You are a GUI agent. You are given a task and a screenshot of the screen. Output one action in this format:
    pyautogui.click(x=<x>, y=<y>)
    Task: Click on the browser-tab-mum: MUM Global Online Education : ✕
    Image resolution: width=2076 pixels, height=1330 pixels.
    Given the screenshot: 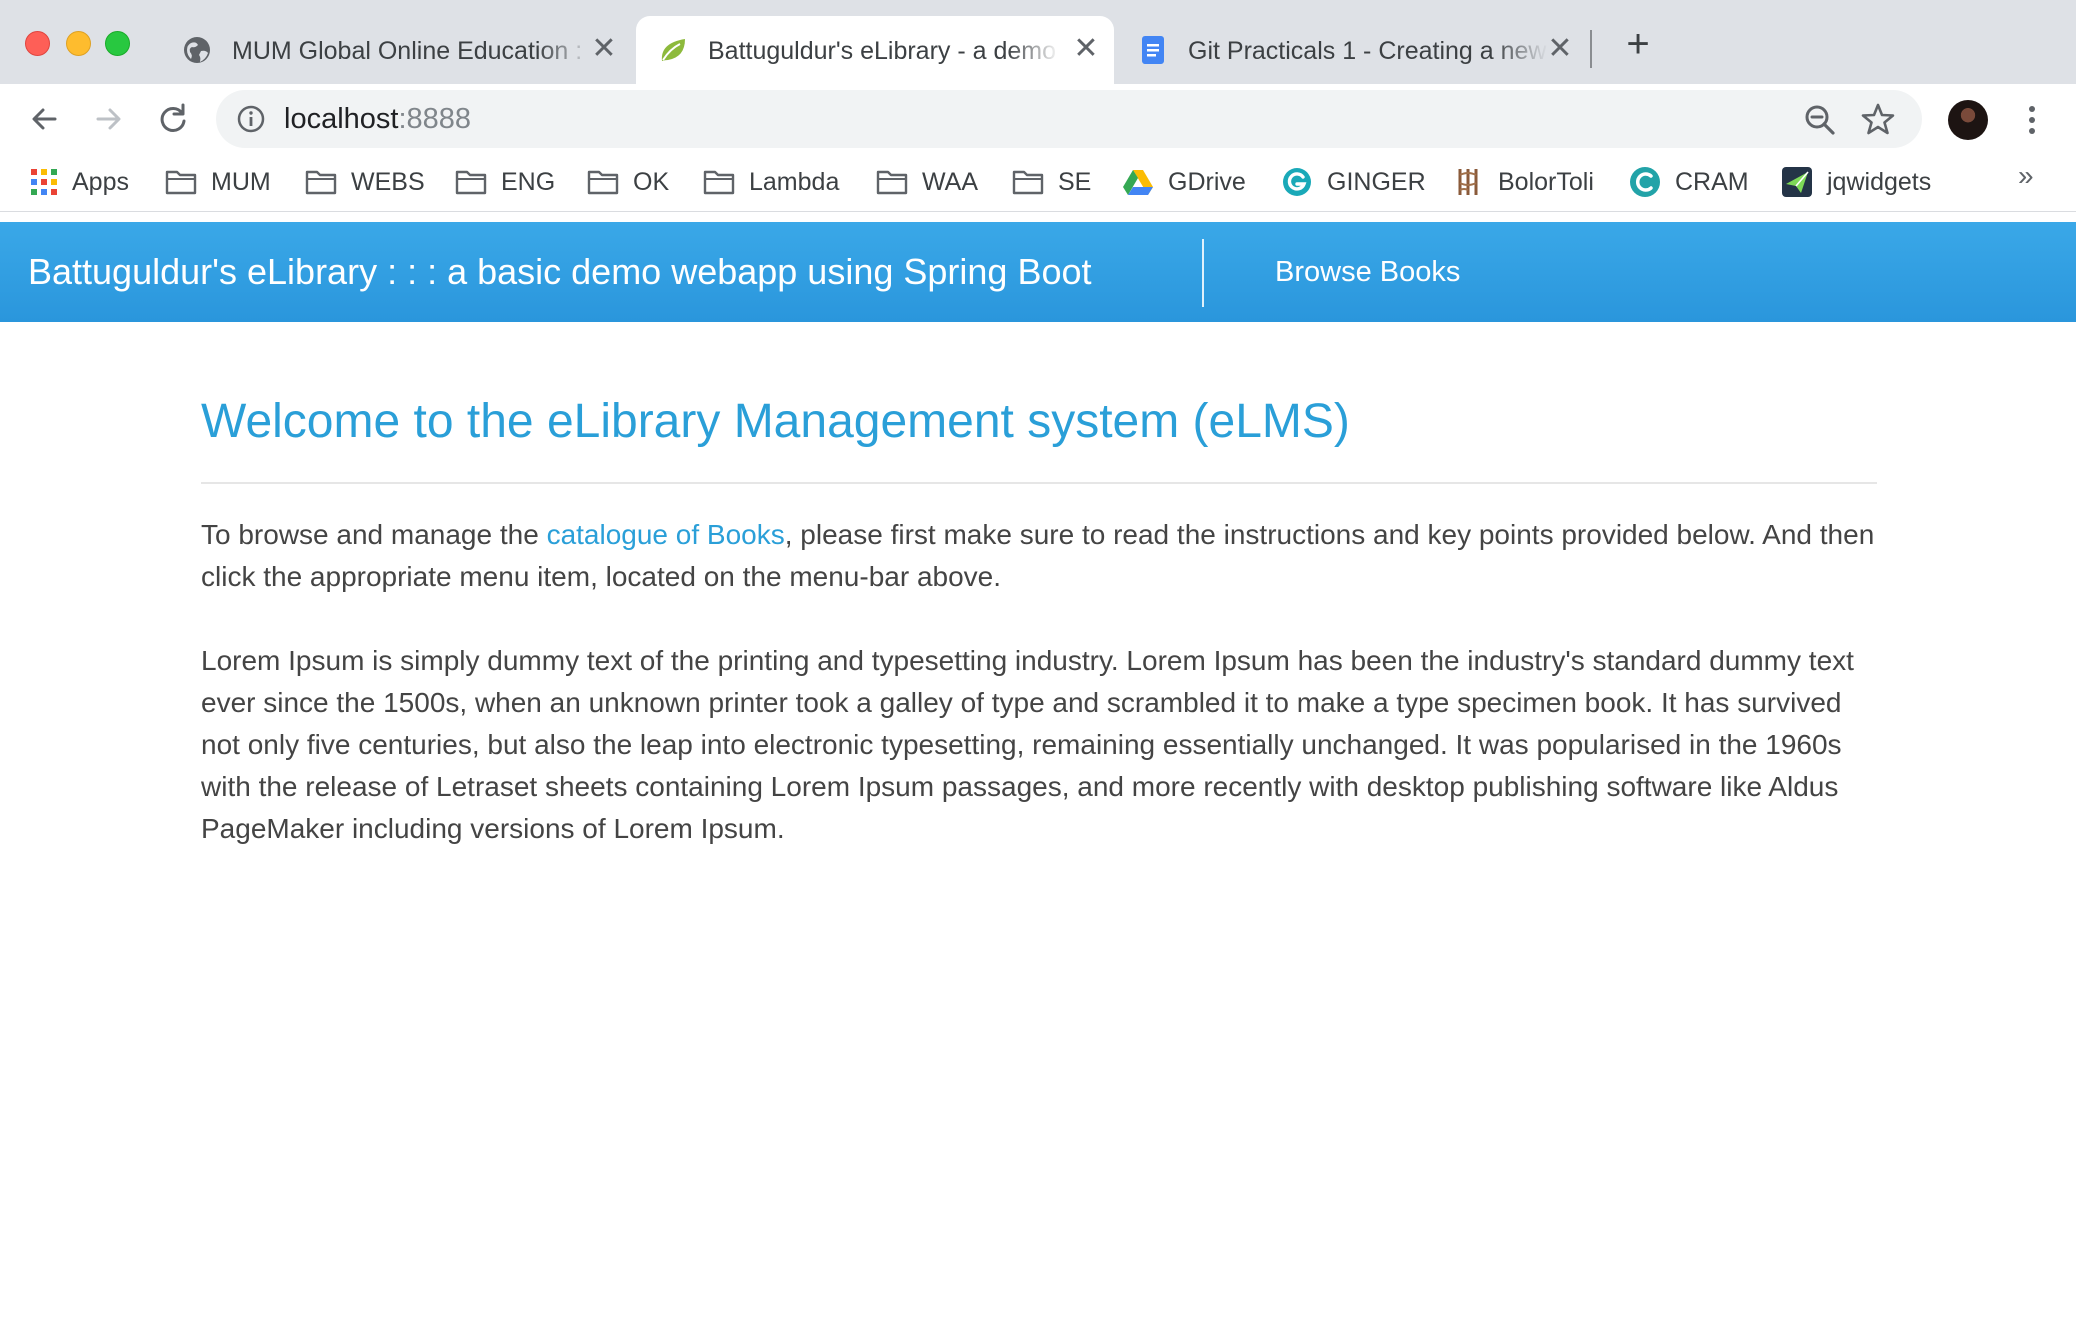 What is the action you would take?
    pyautogui.click(x=396, y=50)
    